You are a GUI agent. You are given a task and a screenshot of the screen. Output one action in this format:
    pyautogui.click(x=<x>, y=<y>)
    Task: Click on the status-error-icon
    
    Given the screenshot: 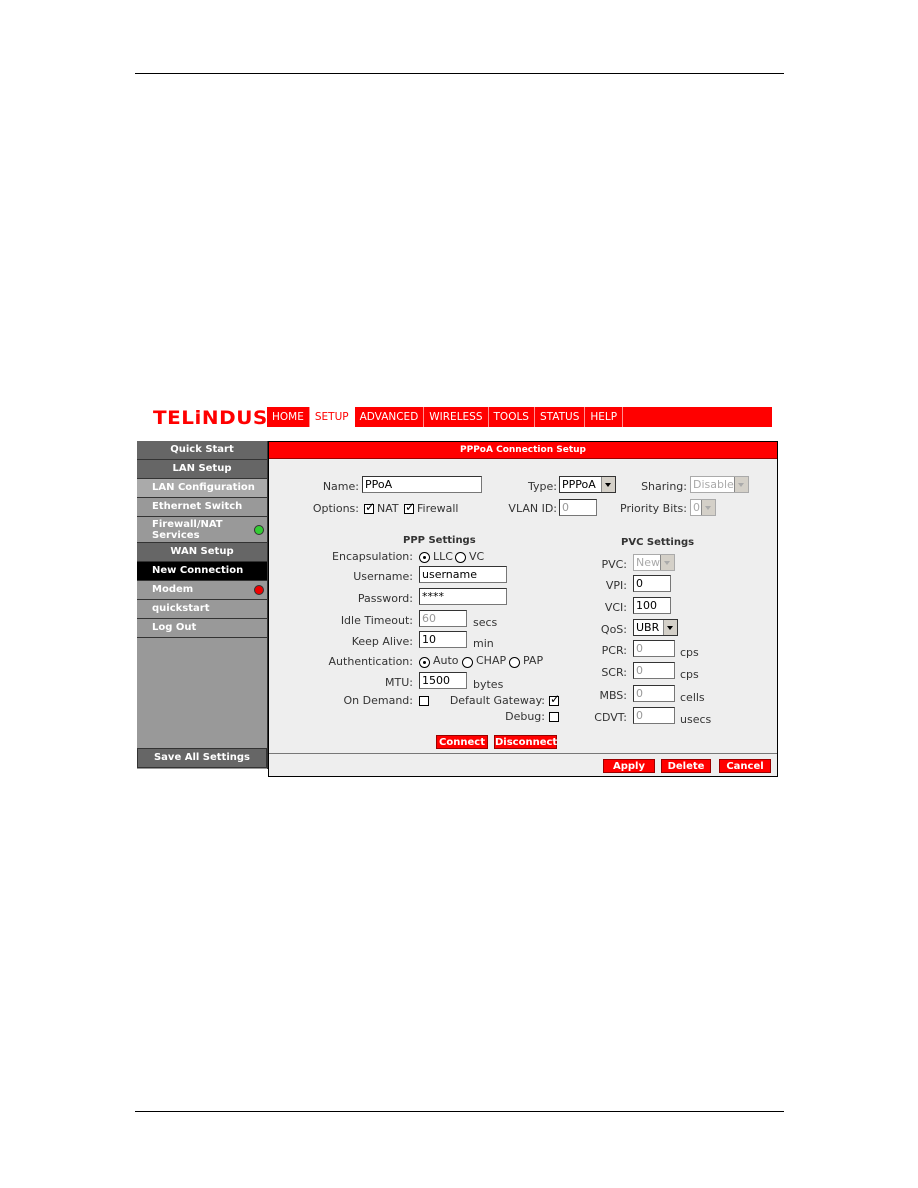 What is the action you would take?
    pyautogui.click(x=259, y=590)
    